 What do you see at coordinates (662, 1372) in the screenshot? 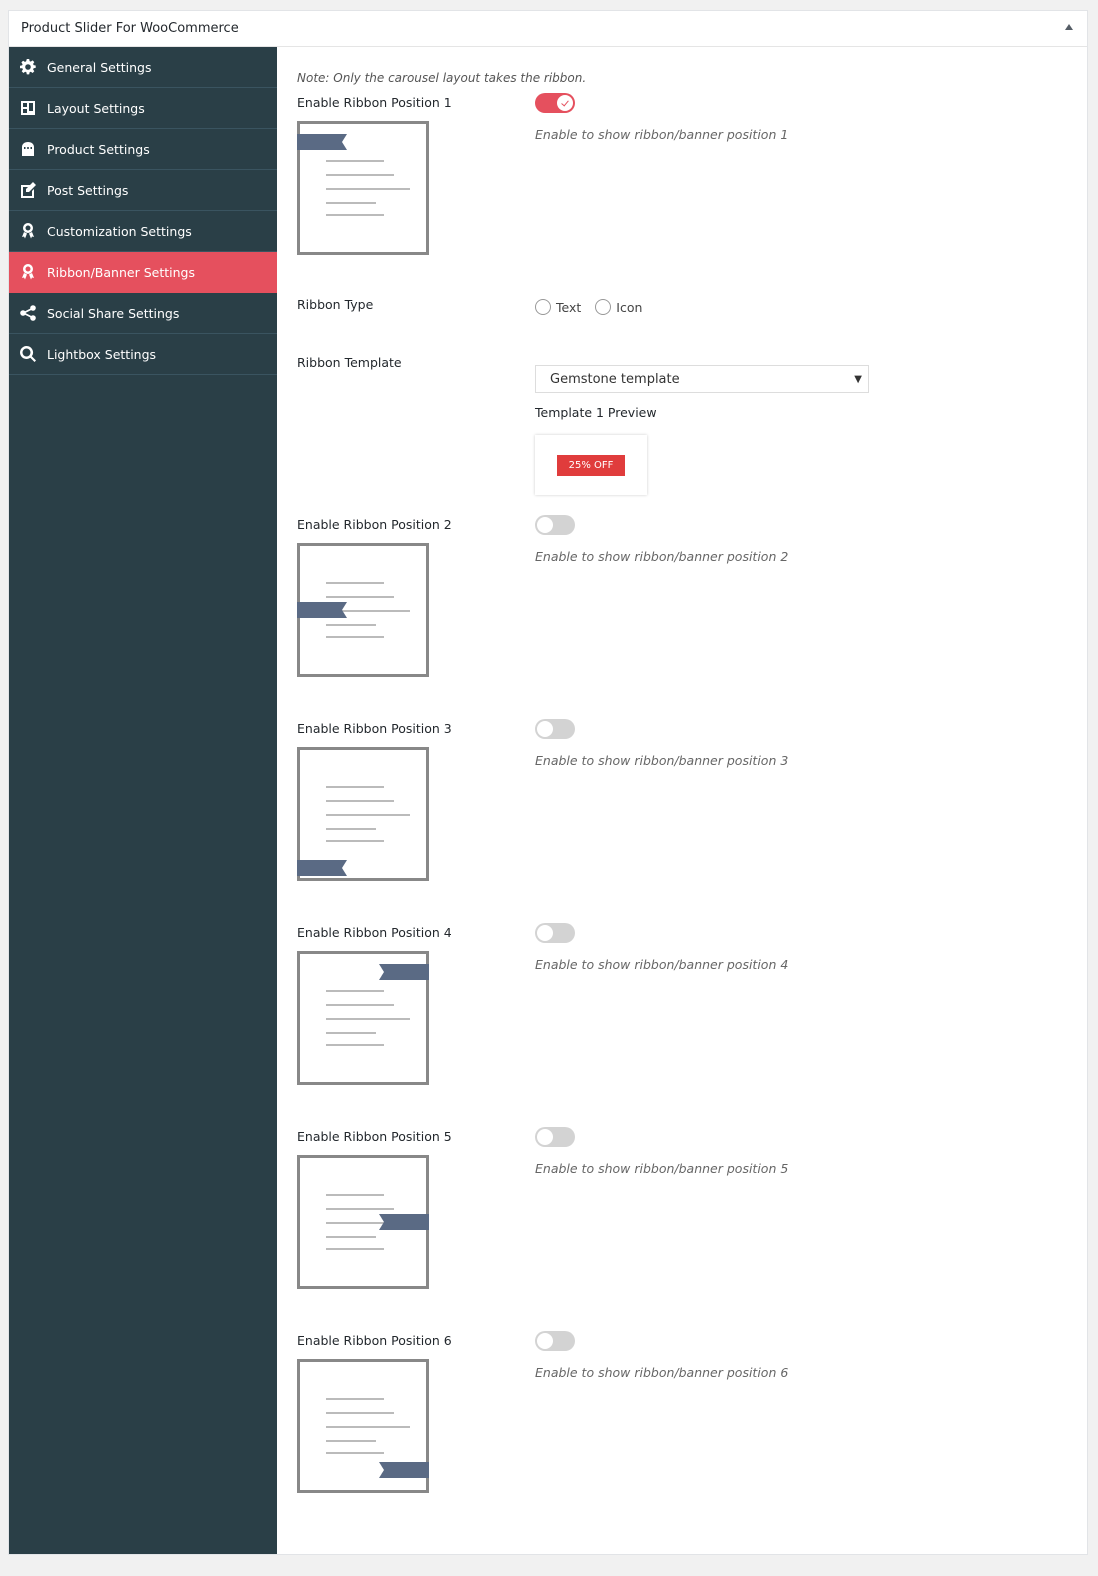
I see `ribbon-position-6-help: Enable to show ribbon/banner position 6` at bounding box center [662, 1372].